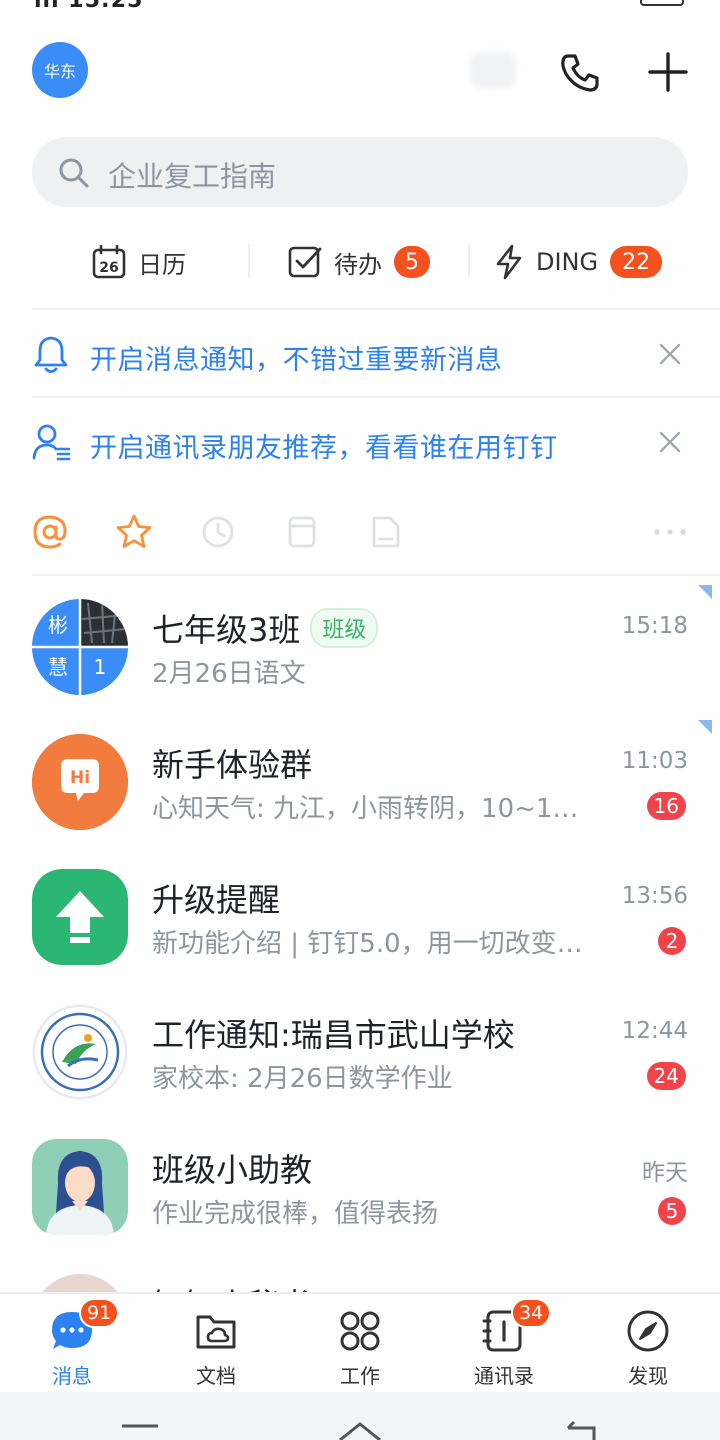 The width and height of the screenshot is (720, 1440). Describe the element at coordinates (360, 72) in the screenshot. I see `top-header: 华东` at that location.